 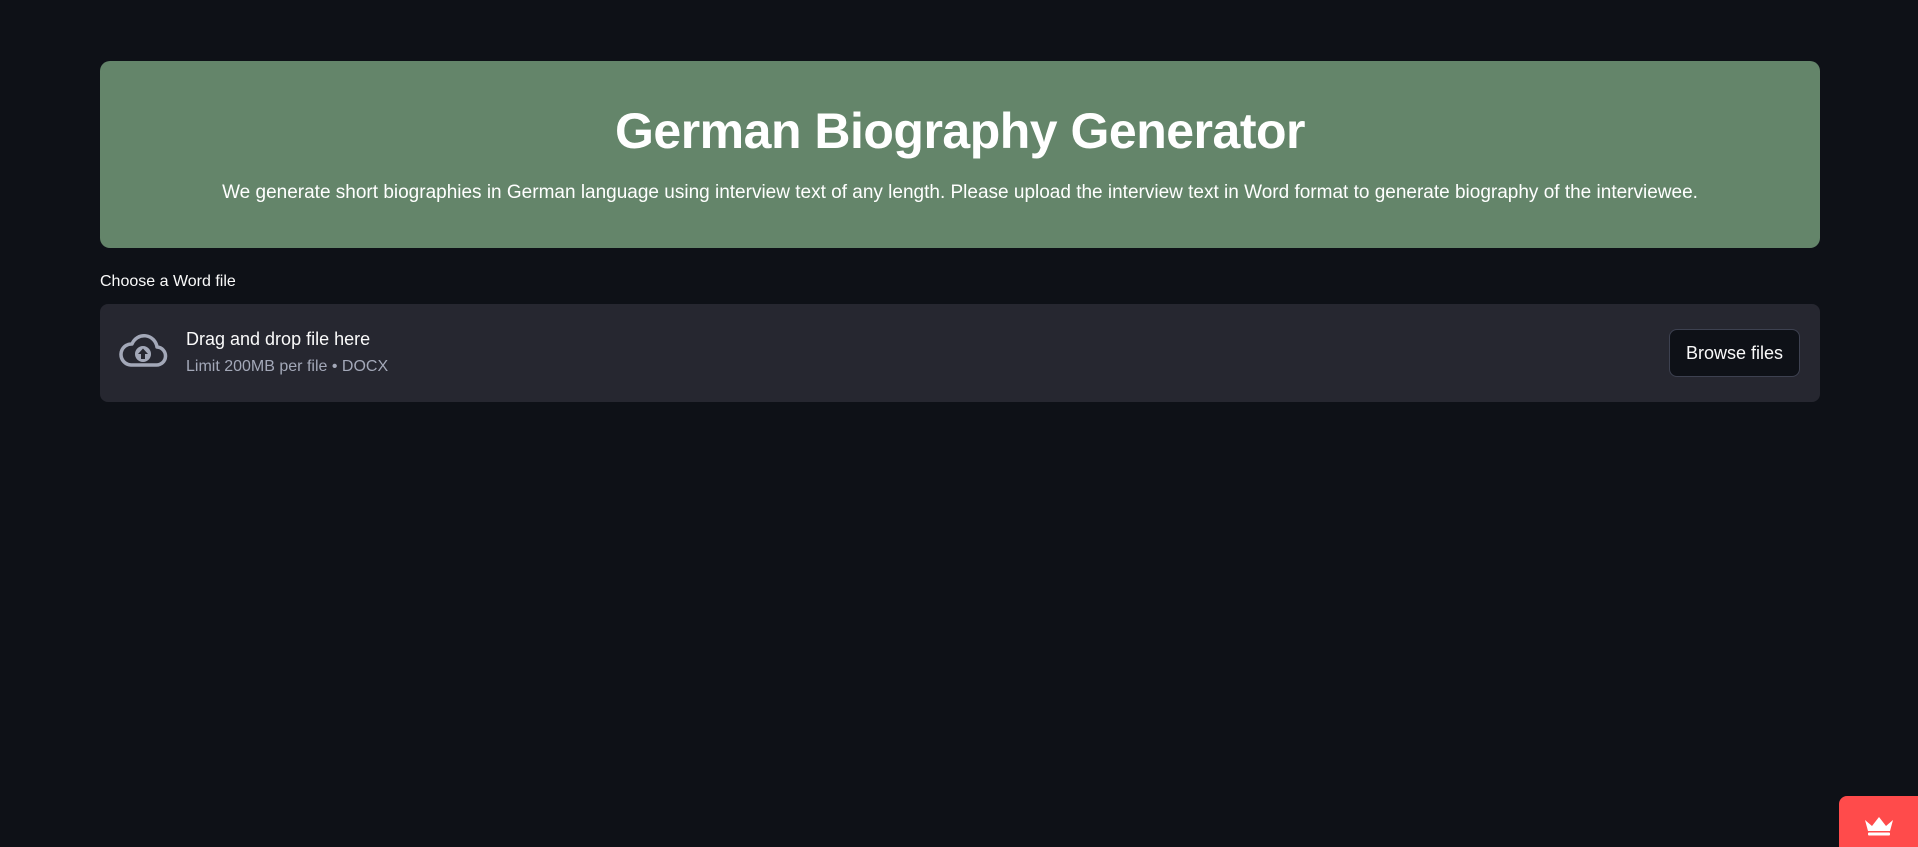 I want to click on file-limit-text: Limit 200MB per file • DOCX, so click(x=287, y=367).